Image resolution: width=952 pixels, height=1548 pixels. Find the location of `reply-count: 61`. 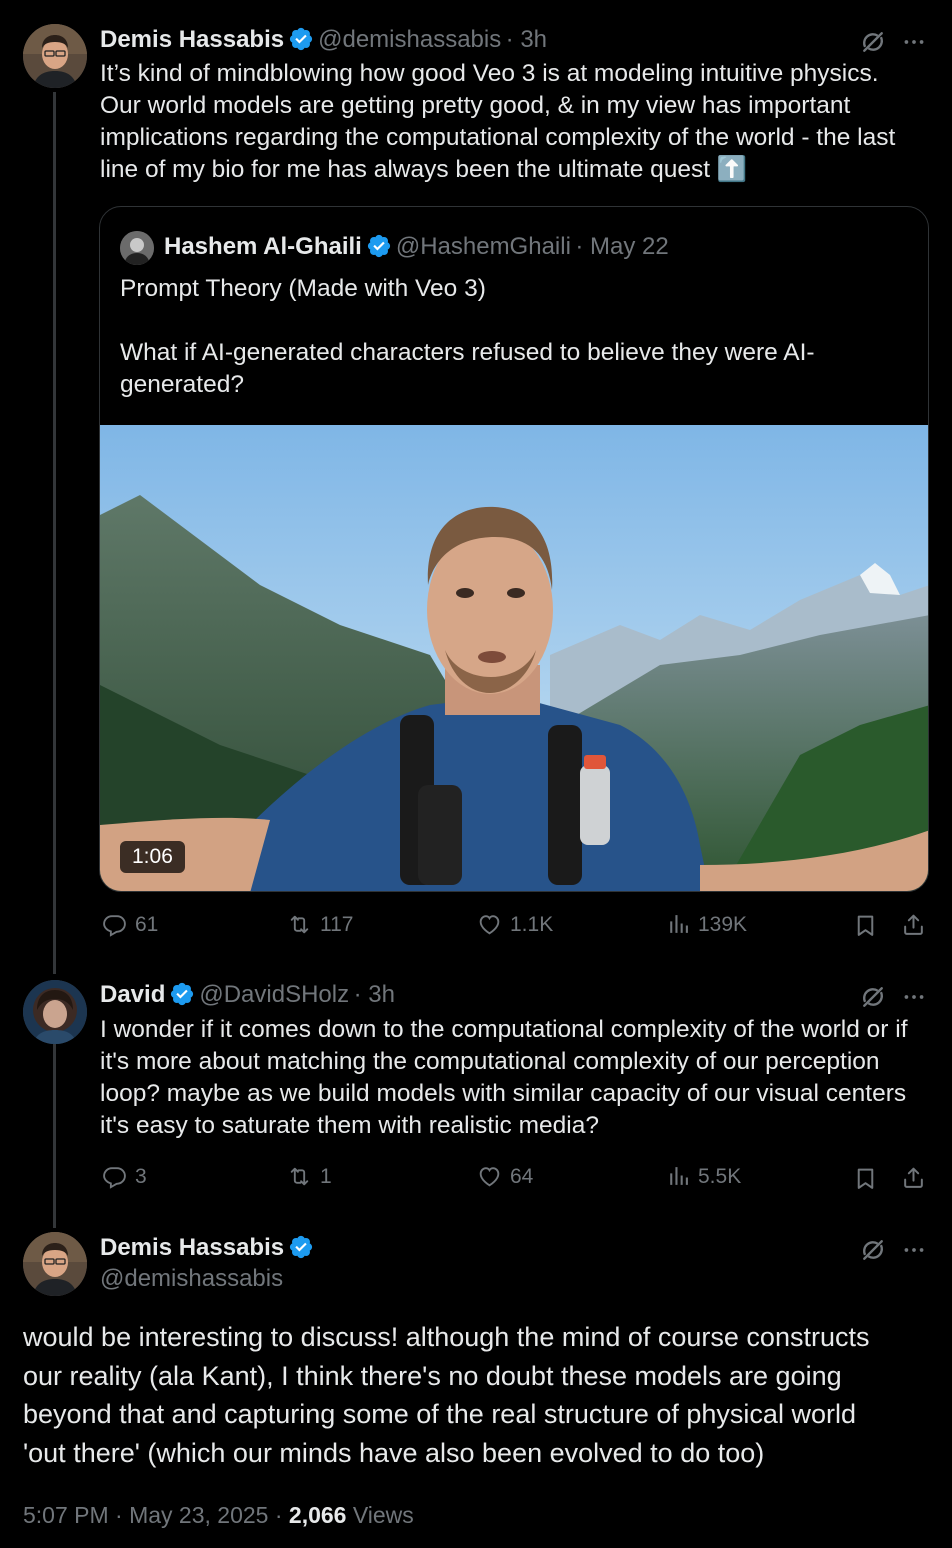

reply-count: 61 is located at coordinates (147, 924).